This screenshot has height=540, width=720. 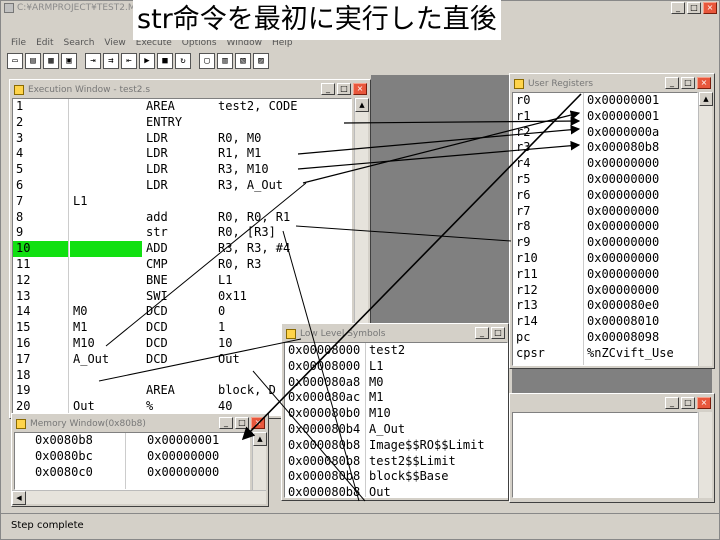 What do you see at coordinates (605, 354) in the screenshot?
I see `register-row: cpsr %nZCvift_Use` at bounding box center [605, 354].